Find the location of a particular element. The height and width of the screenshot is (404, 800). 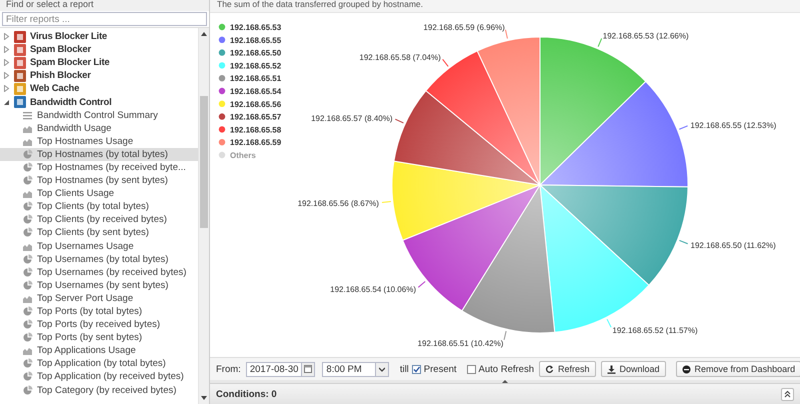

tree-node: Virus Blocker Lite is located at coordinates (99, 37).